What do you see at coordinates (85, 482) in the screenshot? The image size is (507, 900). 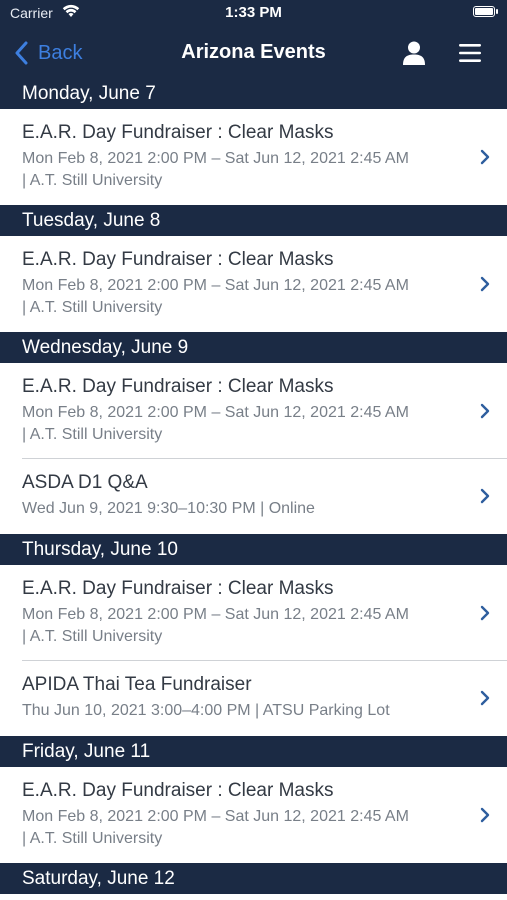 I see `event-name: ASDA D1 Q&A` at bounding box center [85, 482].